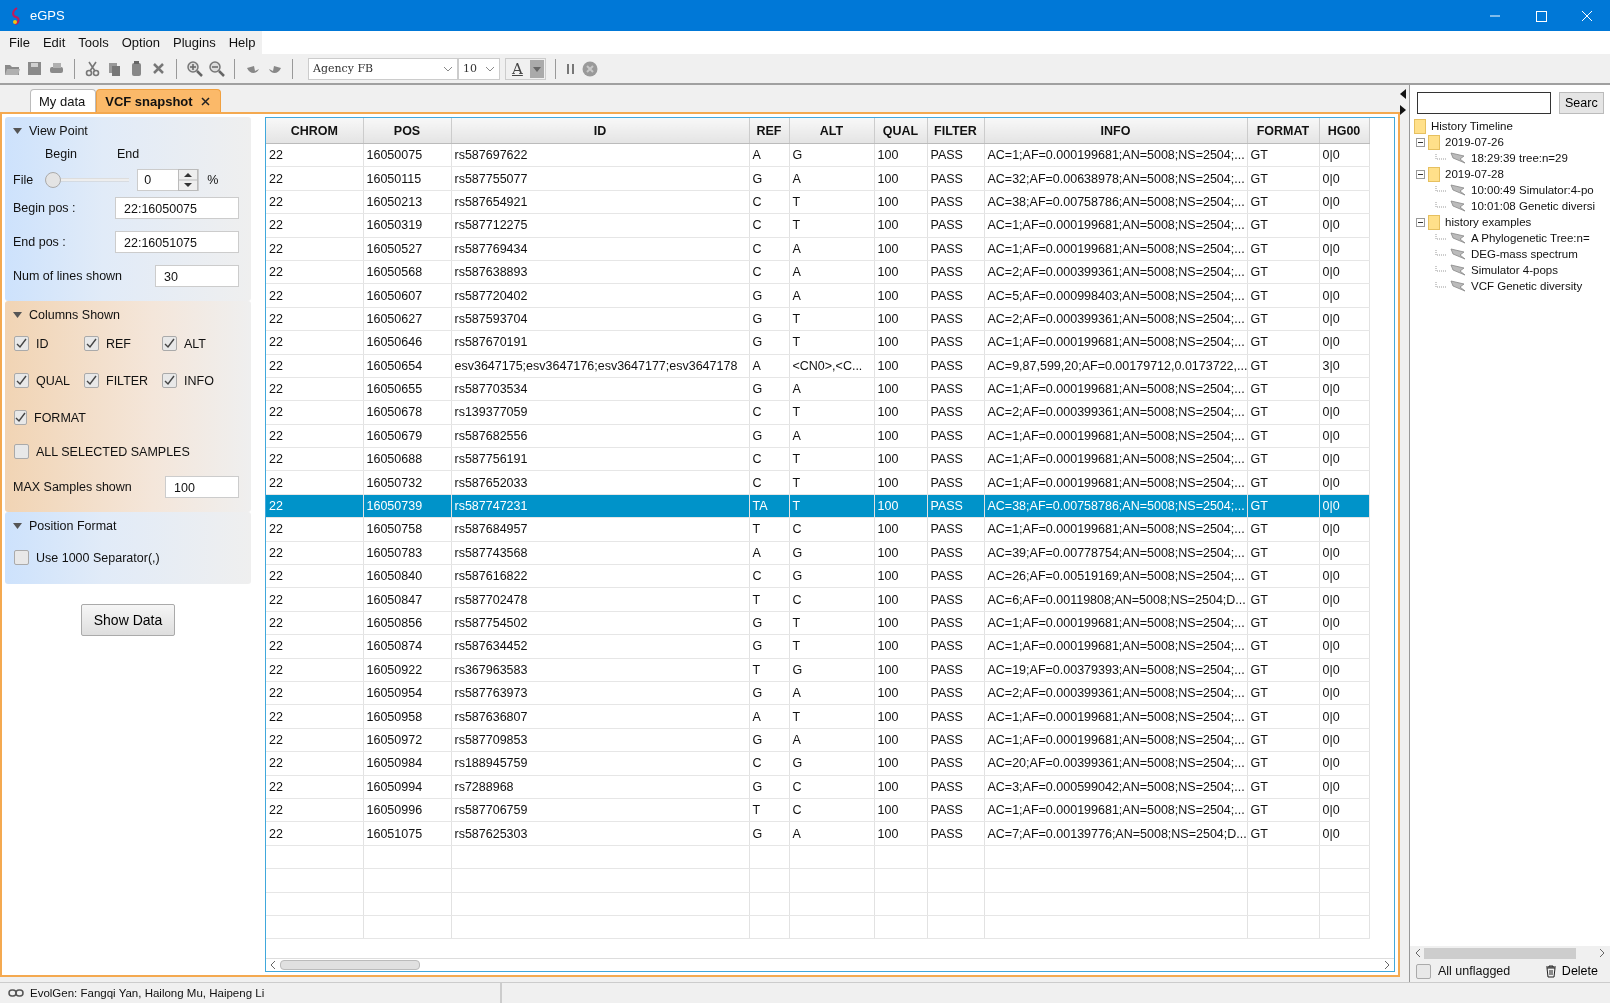  I want to click on spinner-field: 0, so click(168, 180).